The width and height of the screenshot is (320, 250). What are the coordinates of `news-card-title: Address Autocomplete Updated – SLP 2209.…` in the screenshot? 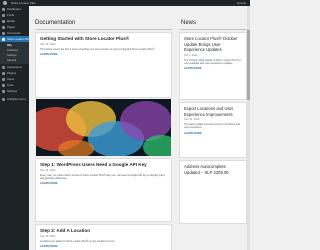 It's located at (213, 168).